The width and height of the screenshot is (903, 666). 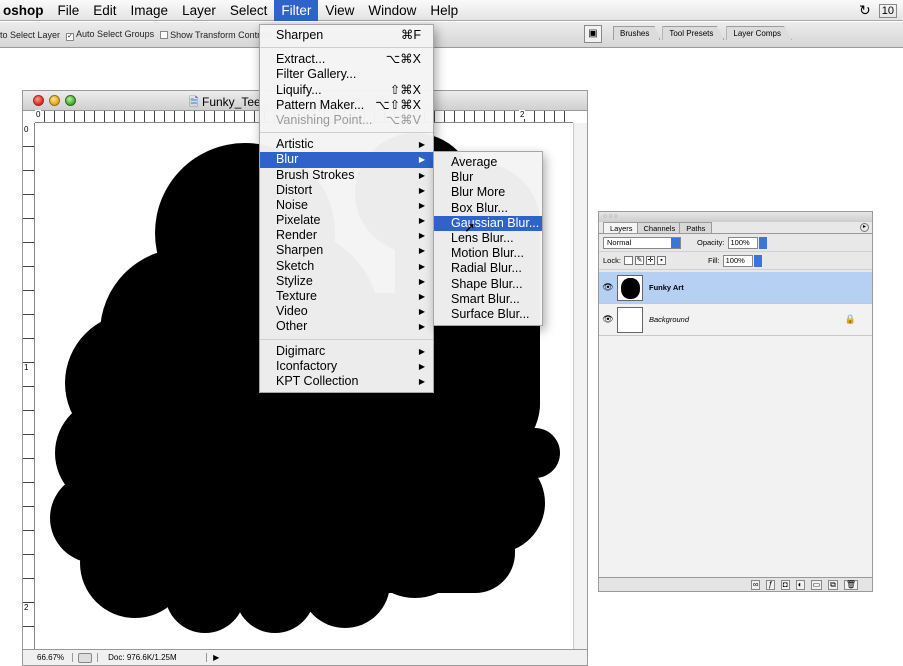 What do you see at coordinates (864, 227) in the screenshot?
I see `panel-menu-icon: ▸` at bounding box center [864, 227].